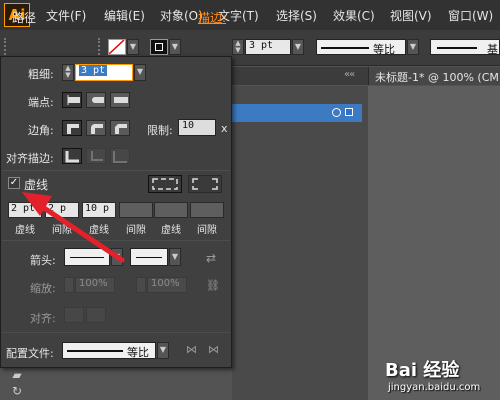 This screenshot has width=500, height=400. What do you see at coordinates (434, 387) in the screenshot?
I see `watermark-url: jingyan.baidu.com` at bounding box center [434, 387].